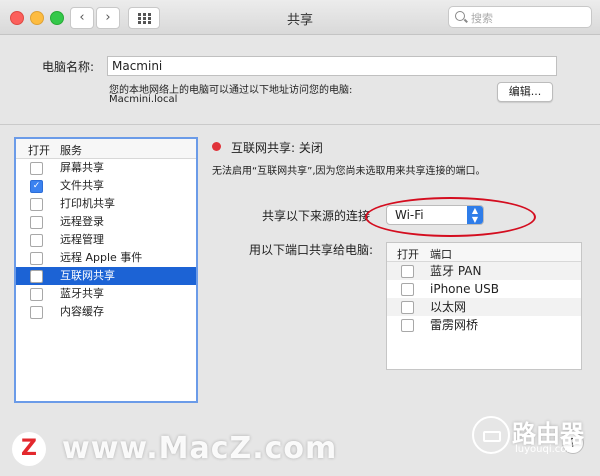  What do you see at coordinates (484, 271) in the screenshot?
I see `port-row: 蓝牙 PAN` at bounding box center [484, 271].